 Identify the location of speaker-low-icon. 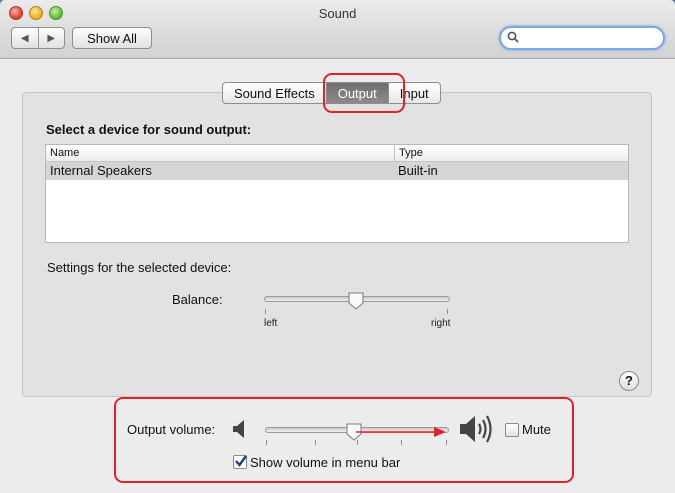
(238, 429).